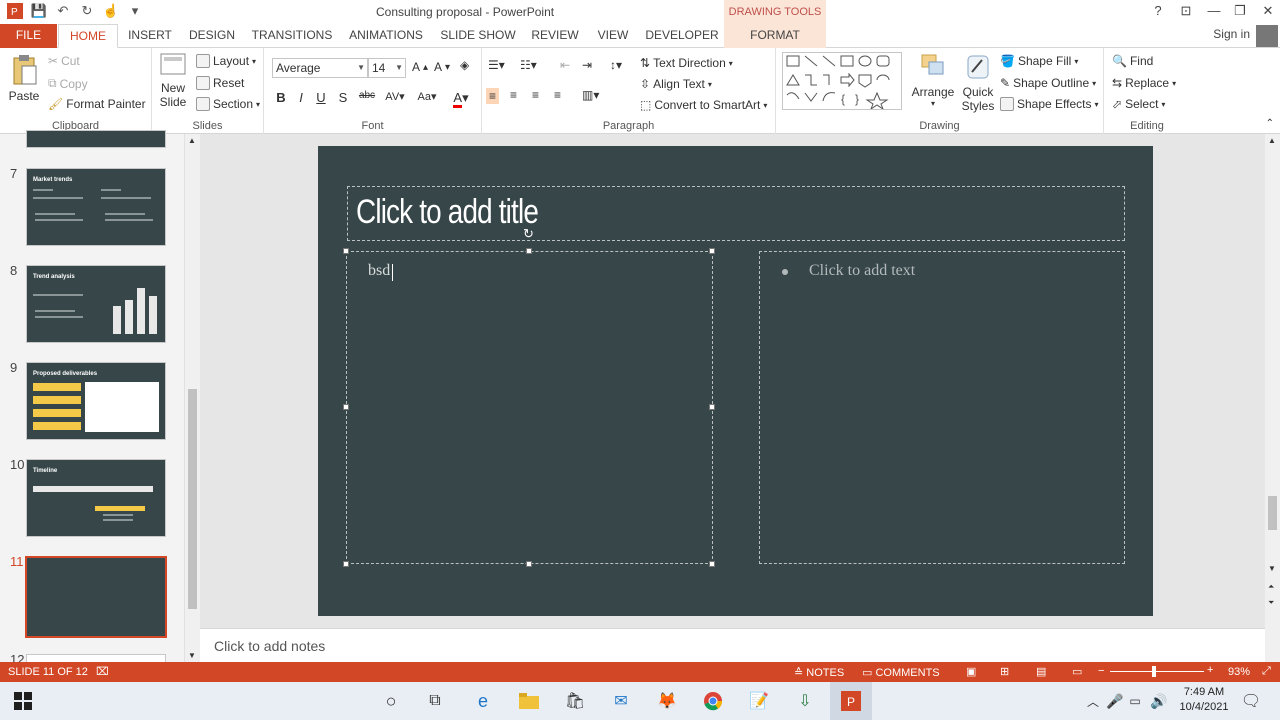 This screenshot has width=1280, height=720. What do you see at coordinates (565, 65) in the screenshot?
I see `decrease-indent-icon: ⇤` at bounding box center [565, 65].